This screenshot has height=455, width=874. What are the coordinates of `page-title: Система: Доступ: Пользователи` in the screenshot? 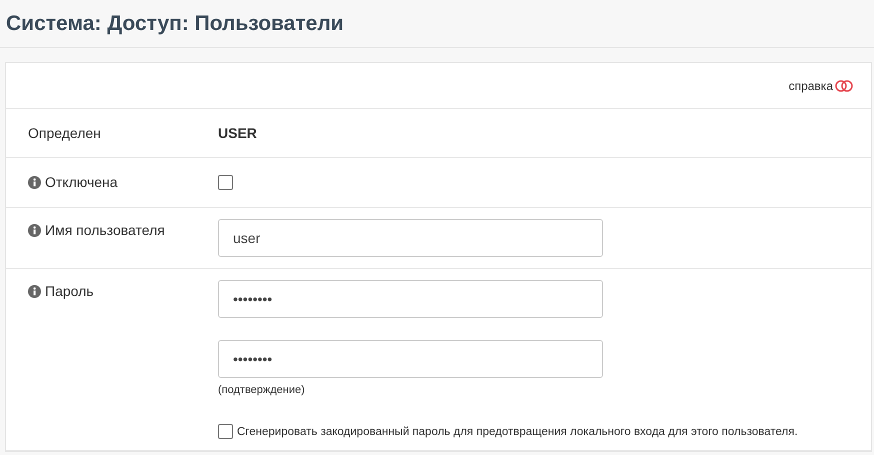 It's located at (175, 24).